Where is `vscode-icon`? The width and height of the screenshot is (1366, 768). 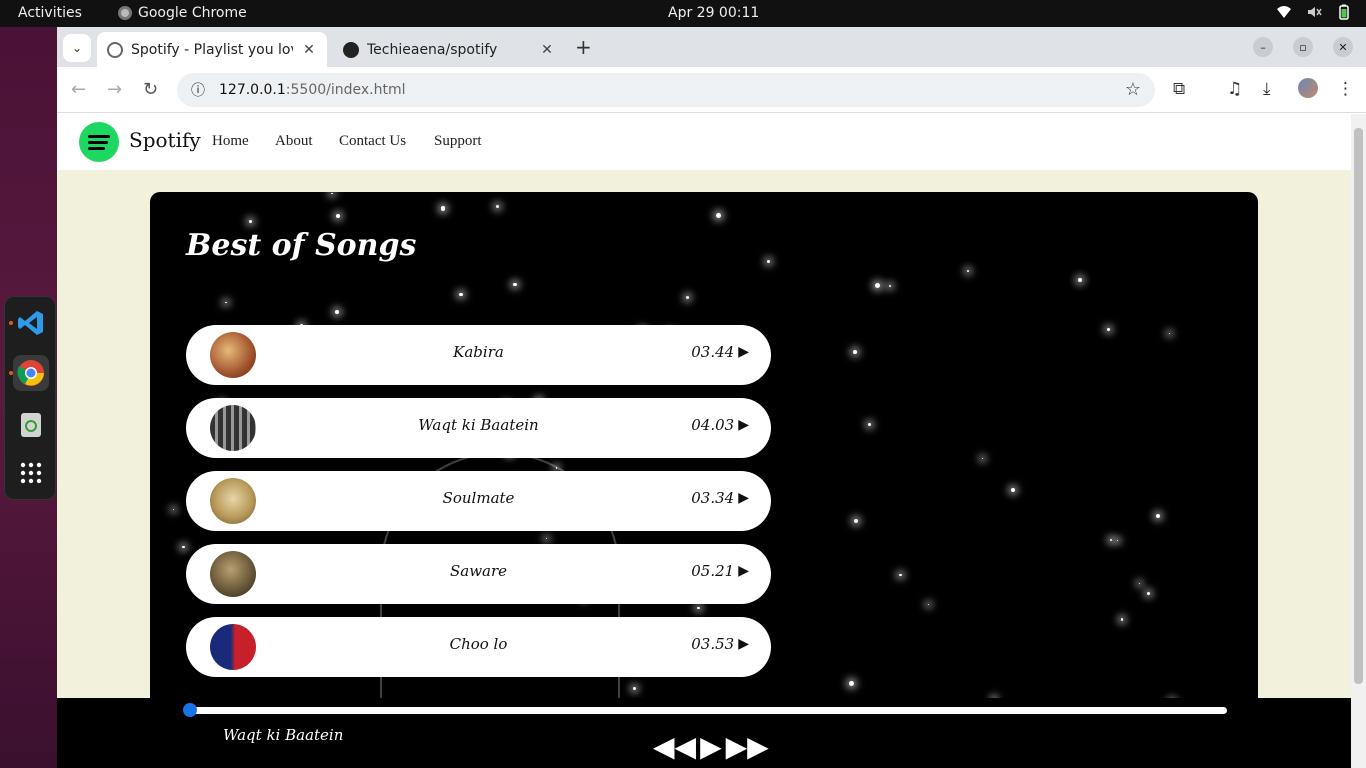
vscode-icon is located at coordinates (30, 323).